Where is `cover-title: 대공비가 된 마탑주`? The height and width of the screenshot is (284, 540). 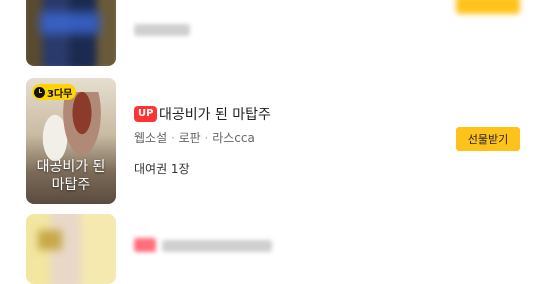 cover-title: 대공비가 된 마탑주 is located at coordinates (71, 176).